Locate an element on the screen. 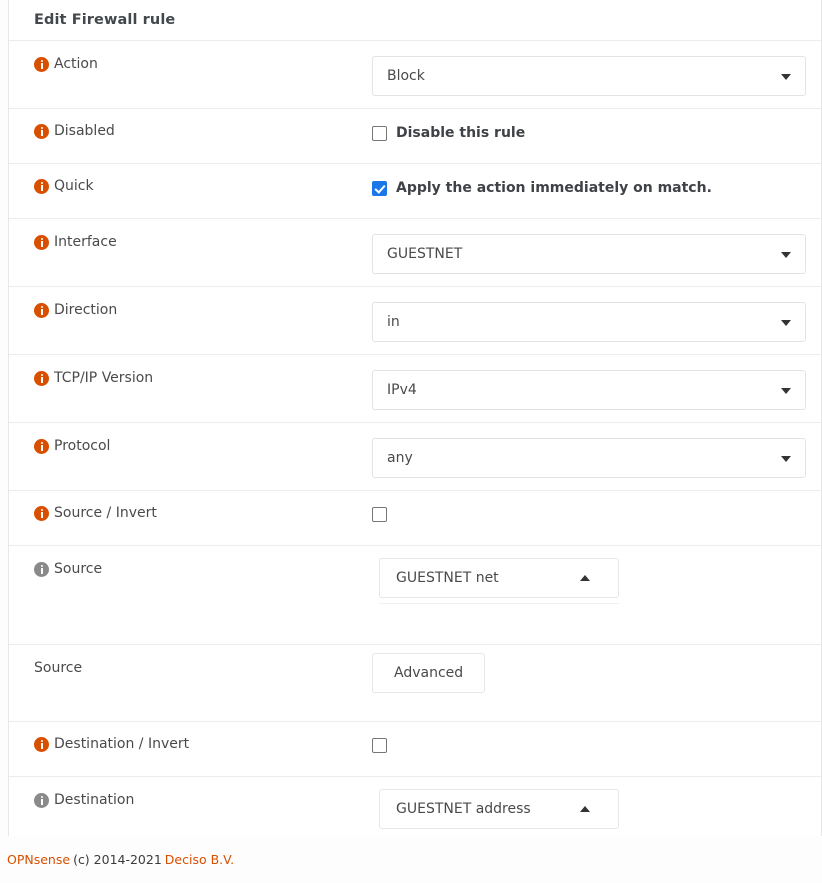  page-title: Edit Firewall rule is located at coordinates (105, 20).